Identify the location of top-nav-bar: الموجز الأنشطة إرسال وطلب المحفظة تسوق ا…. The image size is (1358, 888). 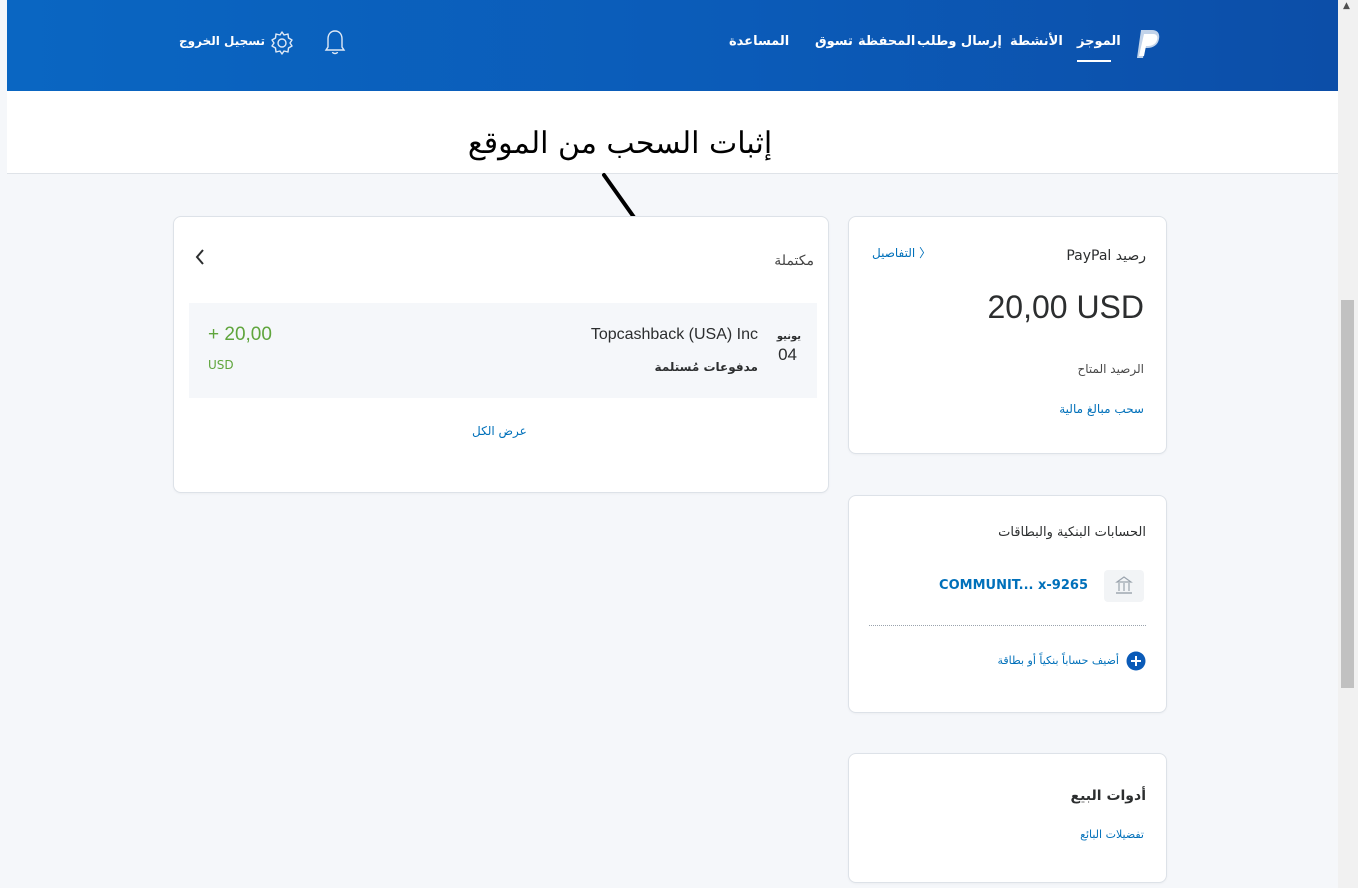
(672, 45).